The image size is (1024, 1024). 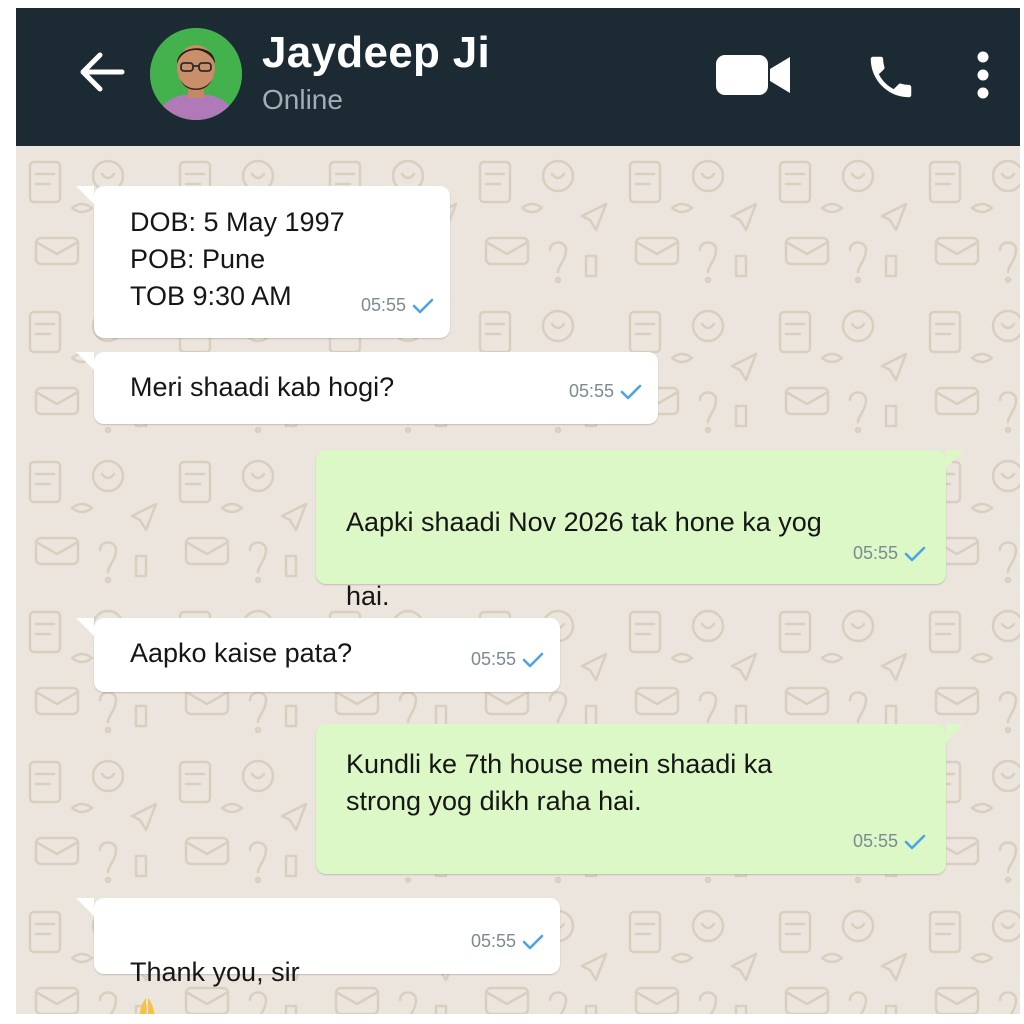 I want to click on video-camera-icon, so click(x=753, y=75).